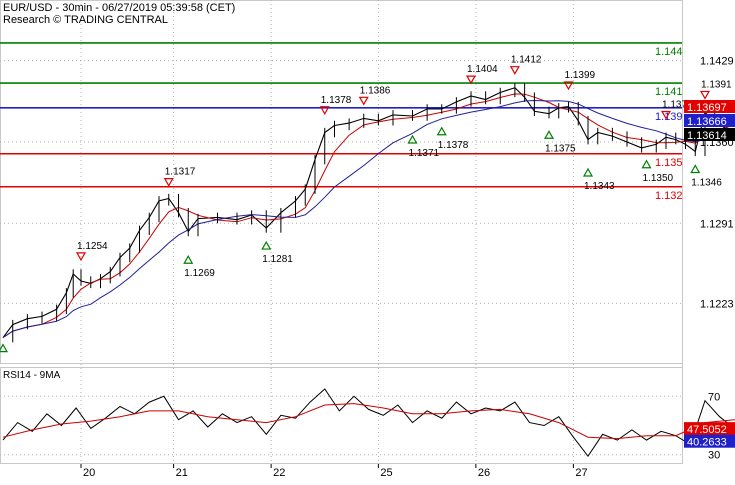 The width and height of the screenshot is (735, 485). What do you see at coordinates (336, 100) in the screenshot?
I see `pivot-high-label: 1.1378` at bounding box center [336, 100].